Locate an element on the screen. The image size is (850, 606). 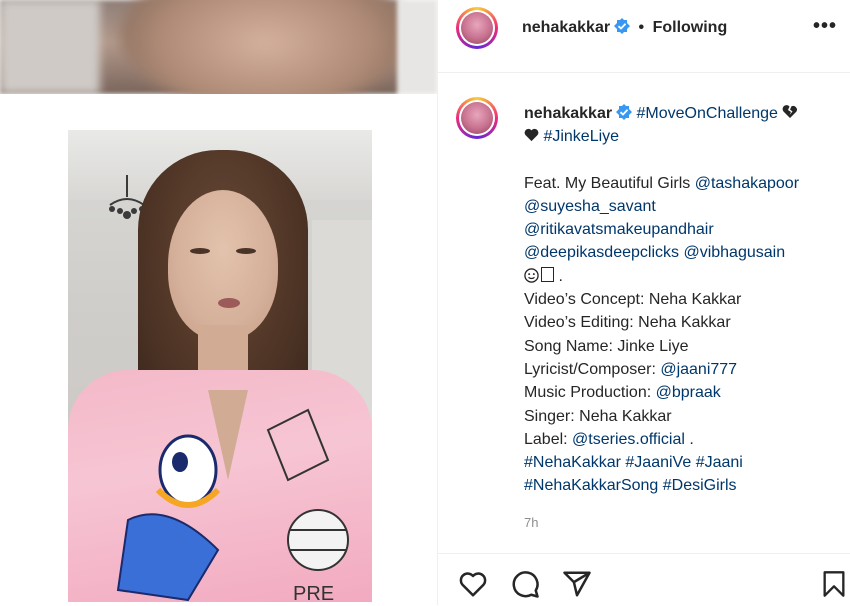
caption-username: nehakakkar is located at coordinates (568, 113).